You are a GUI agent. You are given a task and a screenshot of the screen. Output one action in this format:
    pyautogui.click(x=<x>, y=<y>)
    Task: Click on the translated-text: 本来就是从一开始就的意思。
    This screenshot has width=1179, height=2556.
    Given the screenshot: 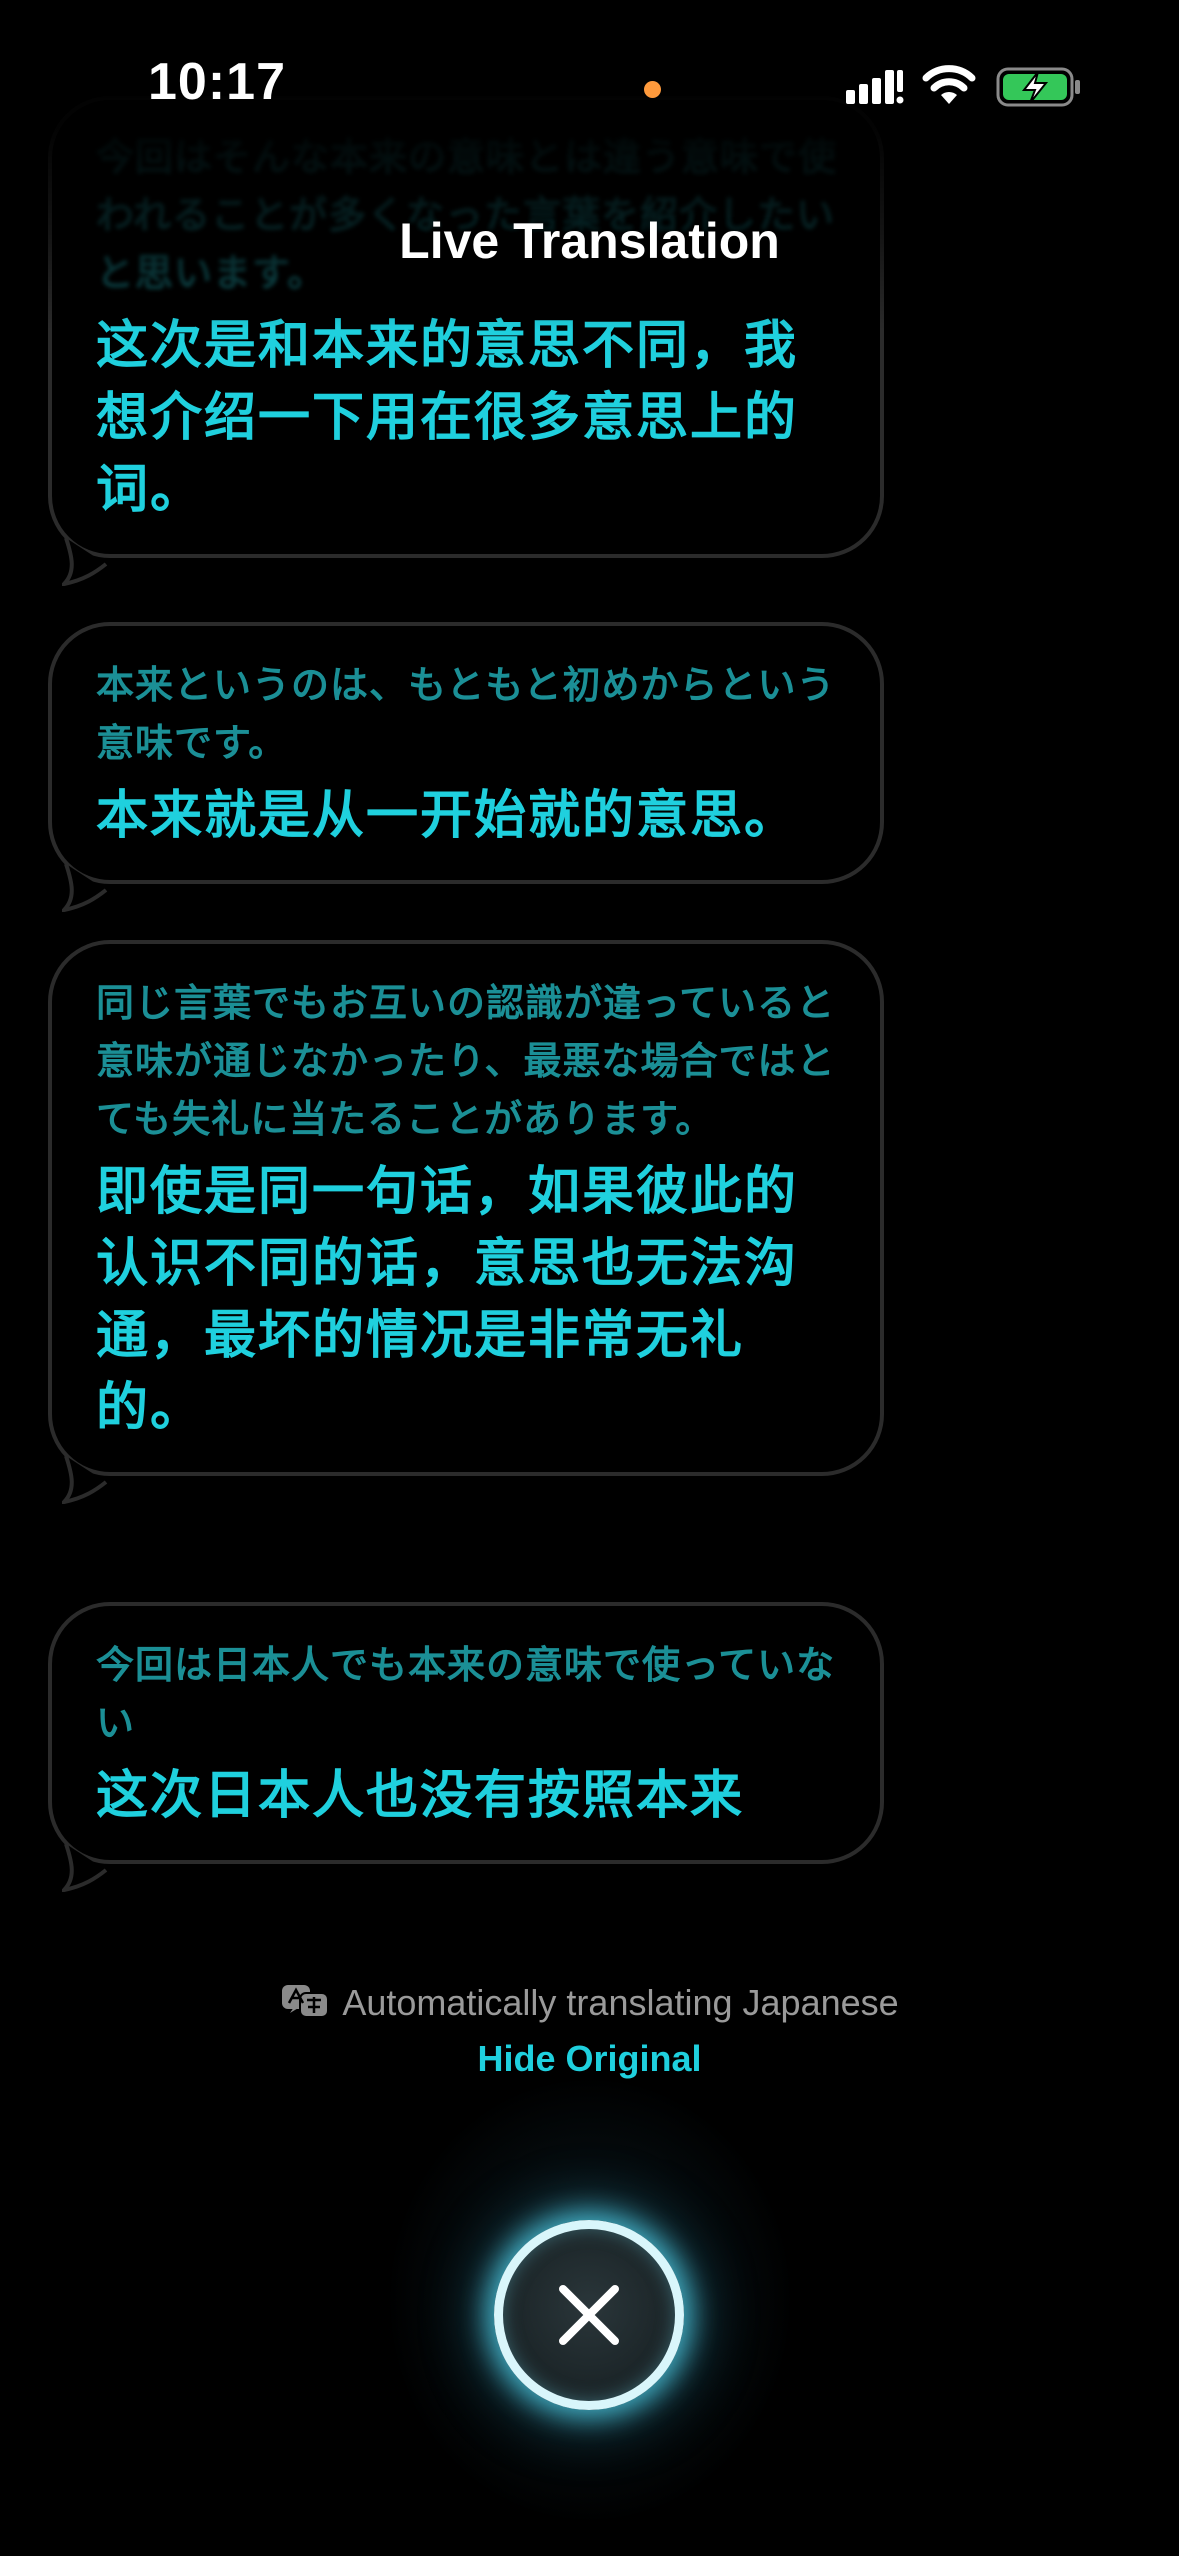 What is the action you would take?
    pyautogui.click(x=447, y=816)
    